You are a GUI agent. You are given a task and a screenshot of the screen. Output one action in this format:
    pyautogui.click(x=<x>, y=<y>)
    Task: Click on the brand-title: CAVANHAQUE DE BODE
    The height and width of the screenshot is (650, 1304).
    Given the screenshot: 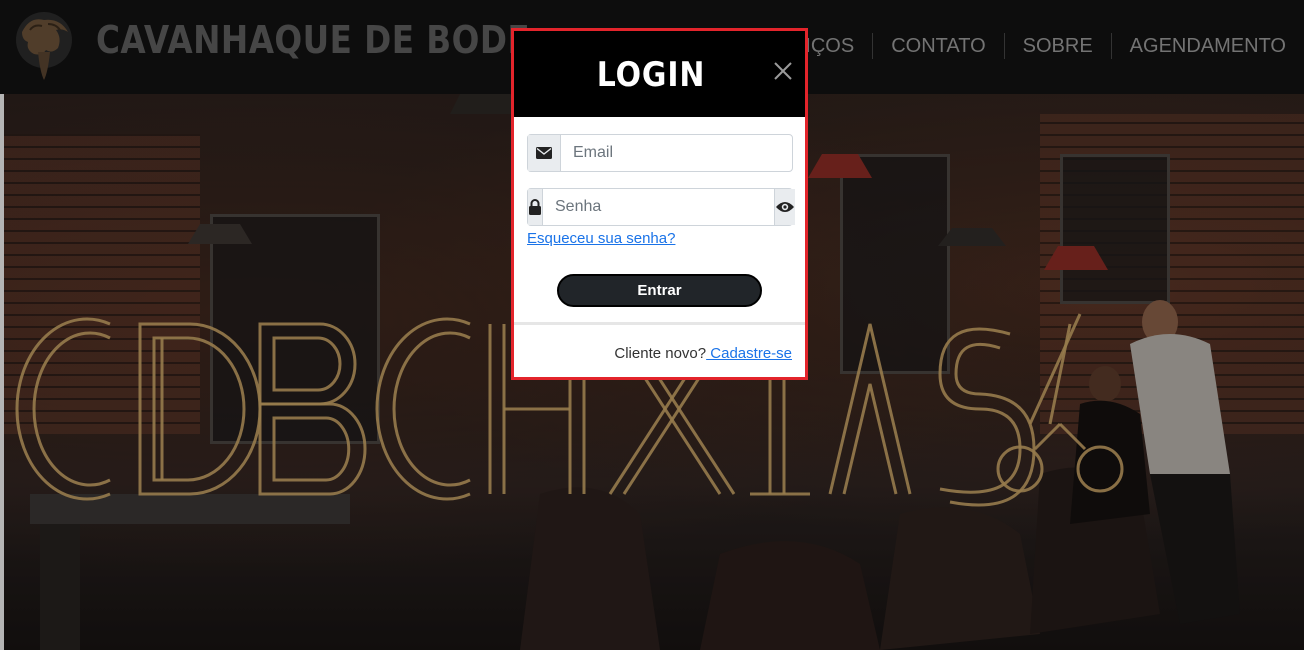 What is the action you would take?
    pyautogui.click(x=313, y=40)
    